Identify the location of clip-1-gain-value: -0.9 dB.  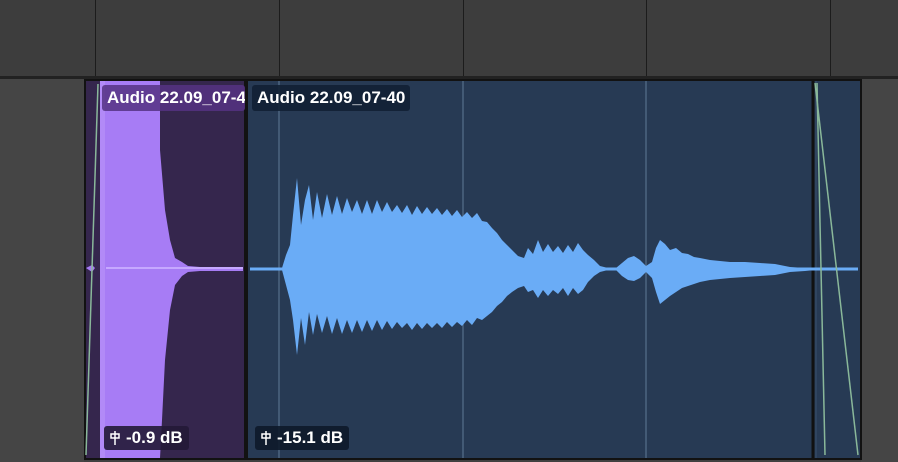
(154, 437).